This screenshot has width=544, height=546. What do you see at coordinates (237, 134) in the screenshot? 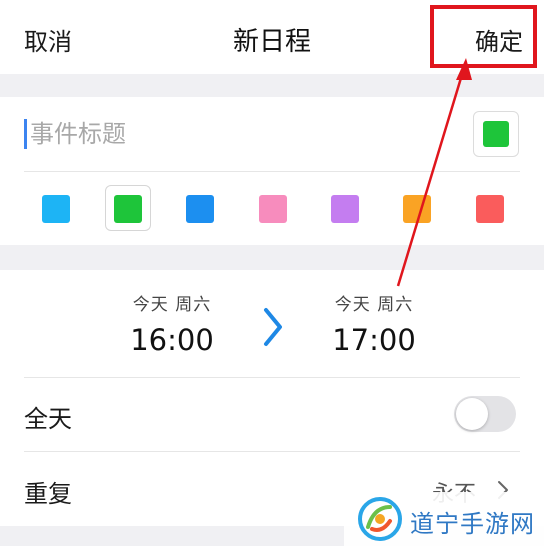
I see `event-title-input` at bounding box center [237, 134].